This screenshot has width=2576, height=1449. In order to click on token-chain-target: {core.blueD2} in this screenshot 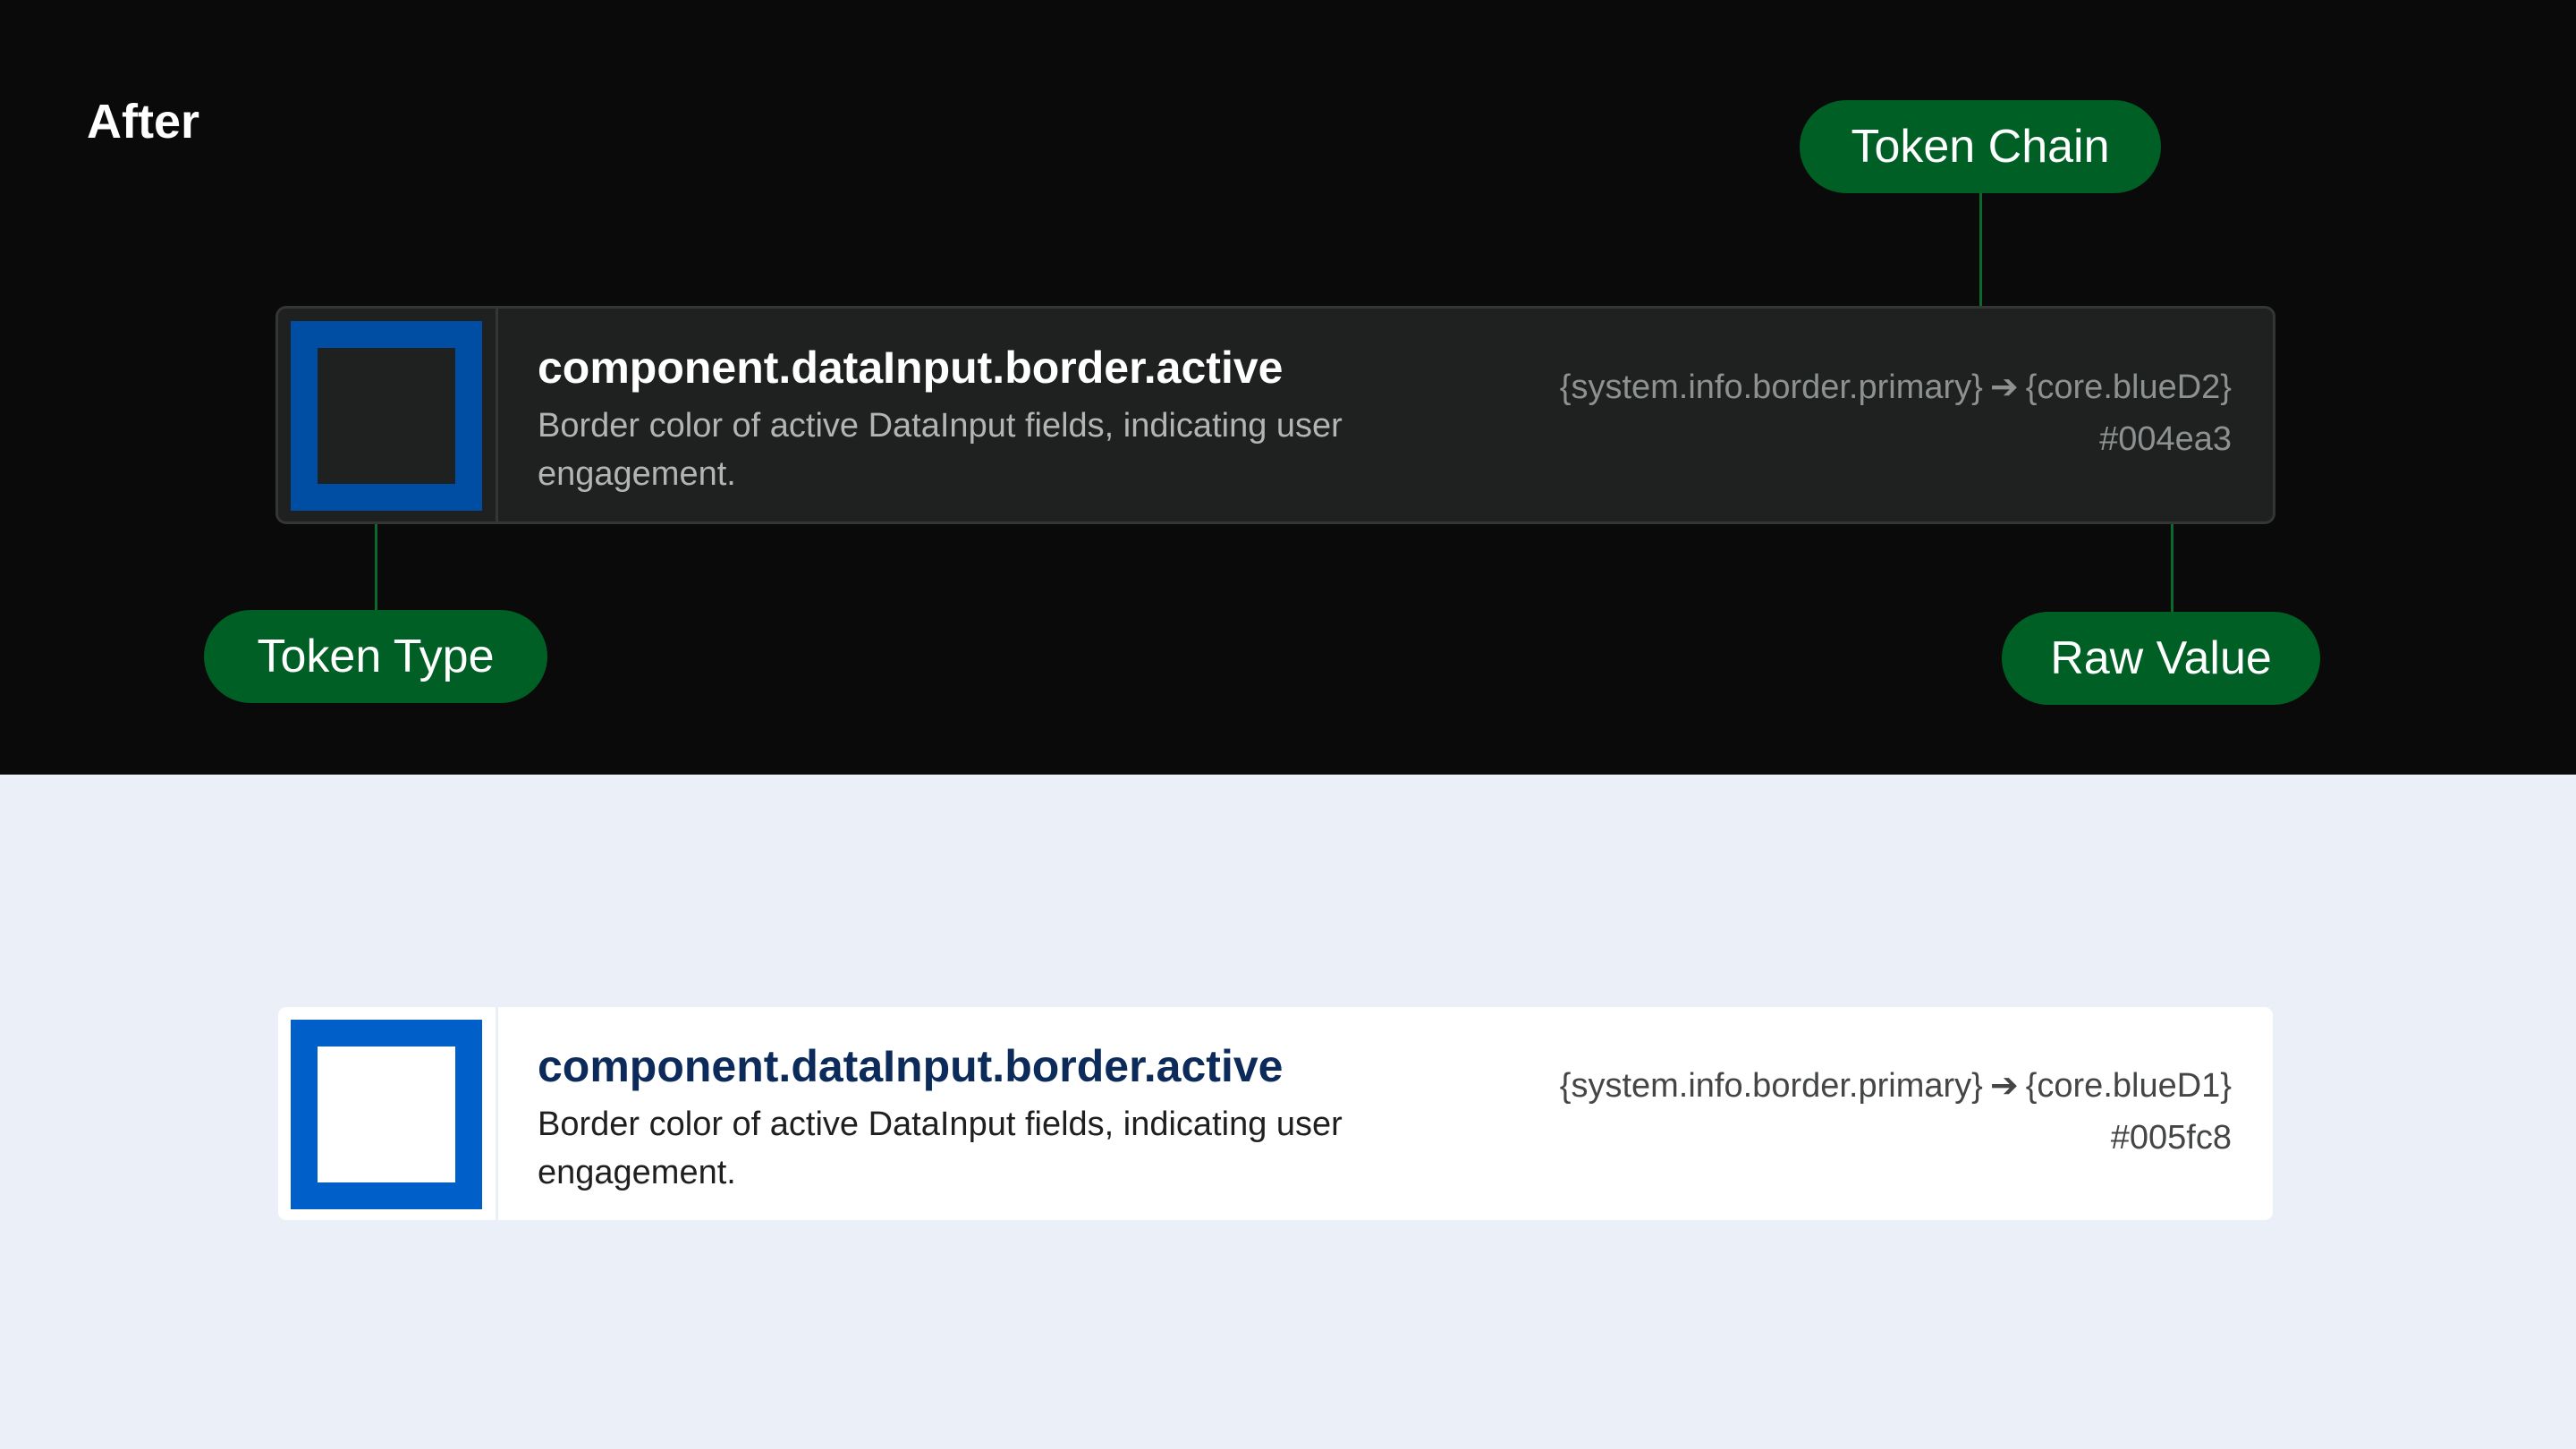, I will do `click(2128, 387)`.